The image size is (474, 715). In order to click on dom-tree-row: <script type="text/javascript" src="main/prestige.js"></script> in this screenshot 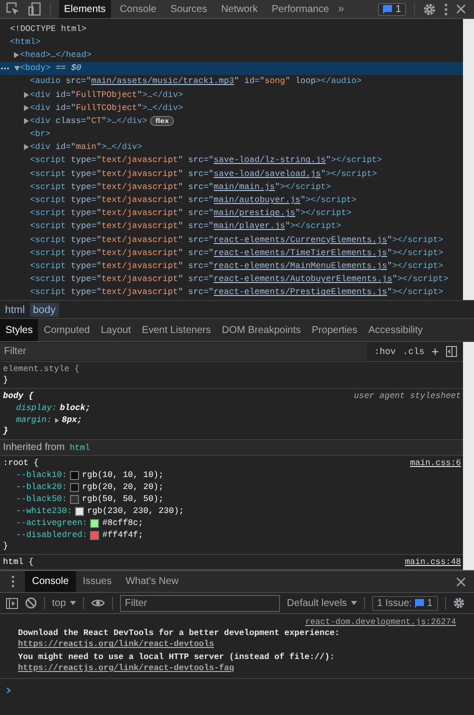, I will do `click(231, 213)`.